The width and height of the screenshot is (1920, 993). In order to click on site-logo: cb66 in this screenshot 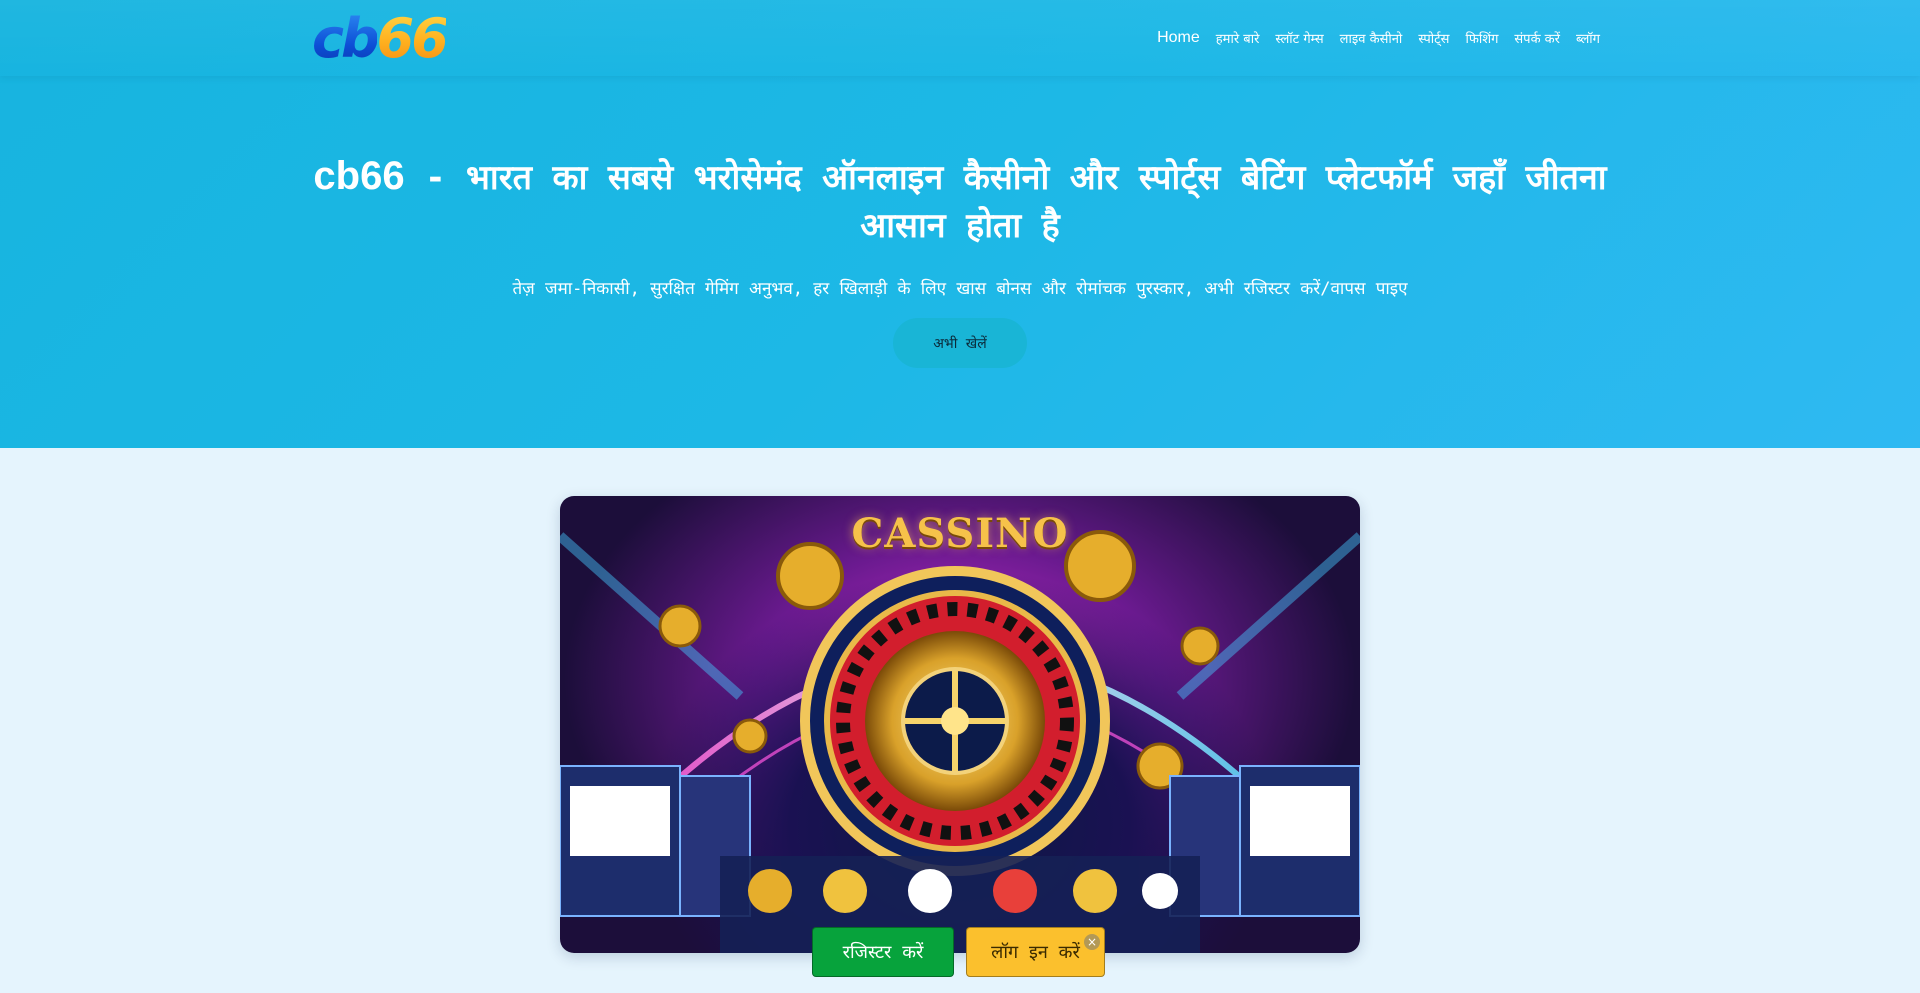, I will do `click(406, 39)`.